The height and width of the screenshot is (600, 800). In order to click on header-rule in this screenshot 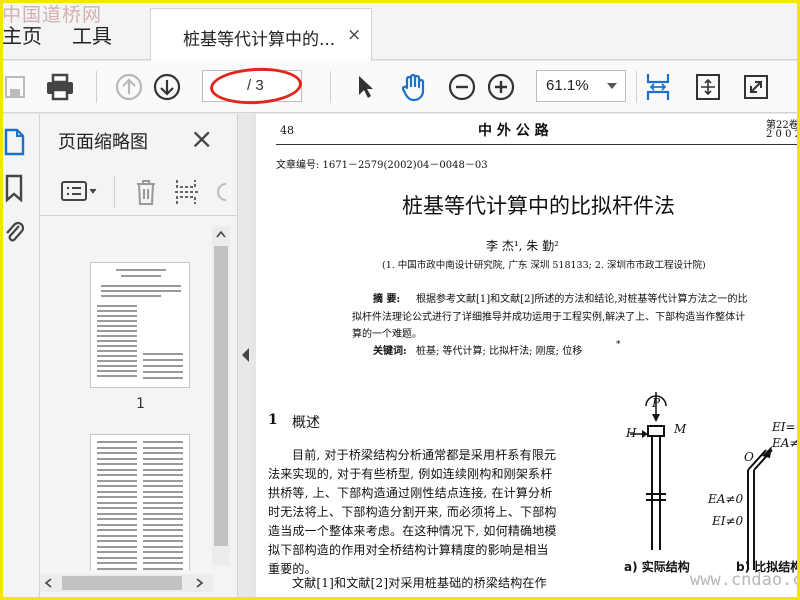, I will do `click(538, 144)`.